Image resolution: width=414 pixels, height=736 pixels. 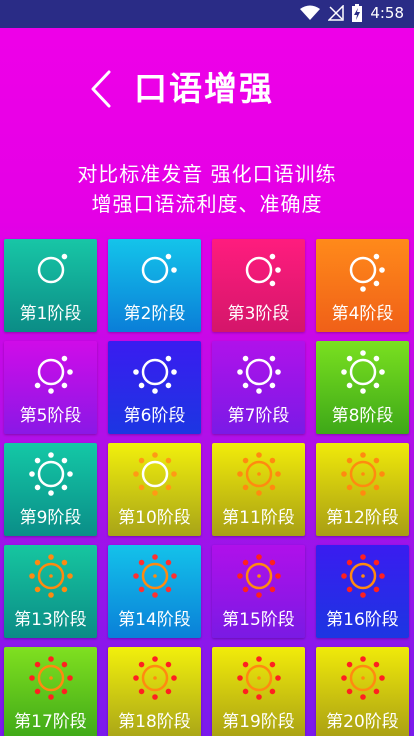 I want to click on stage-tile: 第10阶段, so click(x=154, y=489).